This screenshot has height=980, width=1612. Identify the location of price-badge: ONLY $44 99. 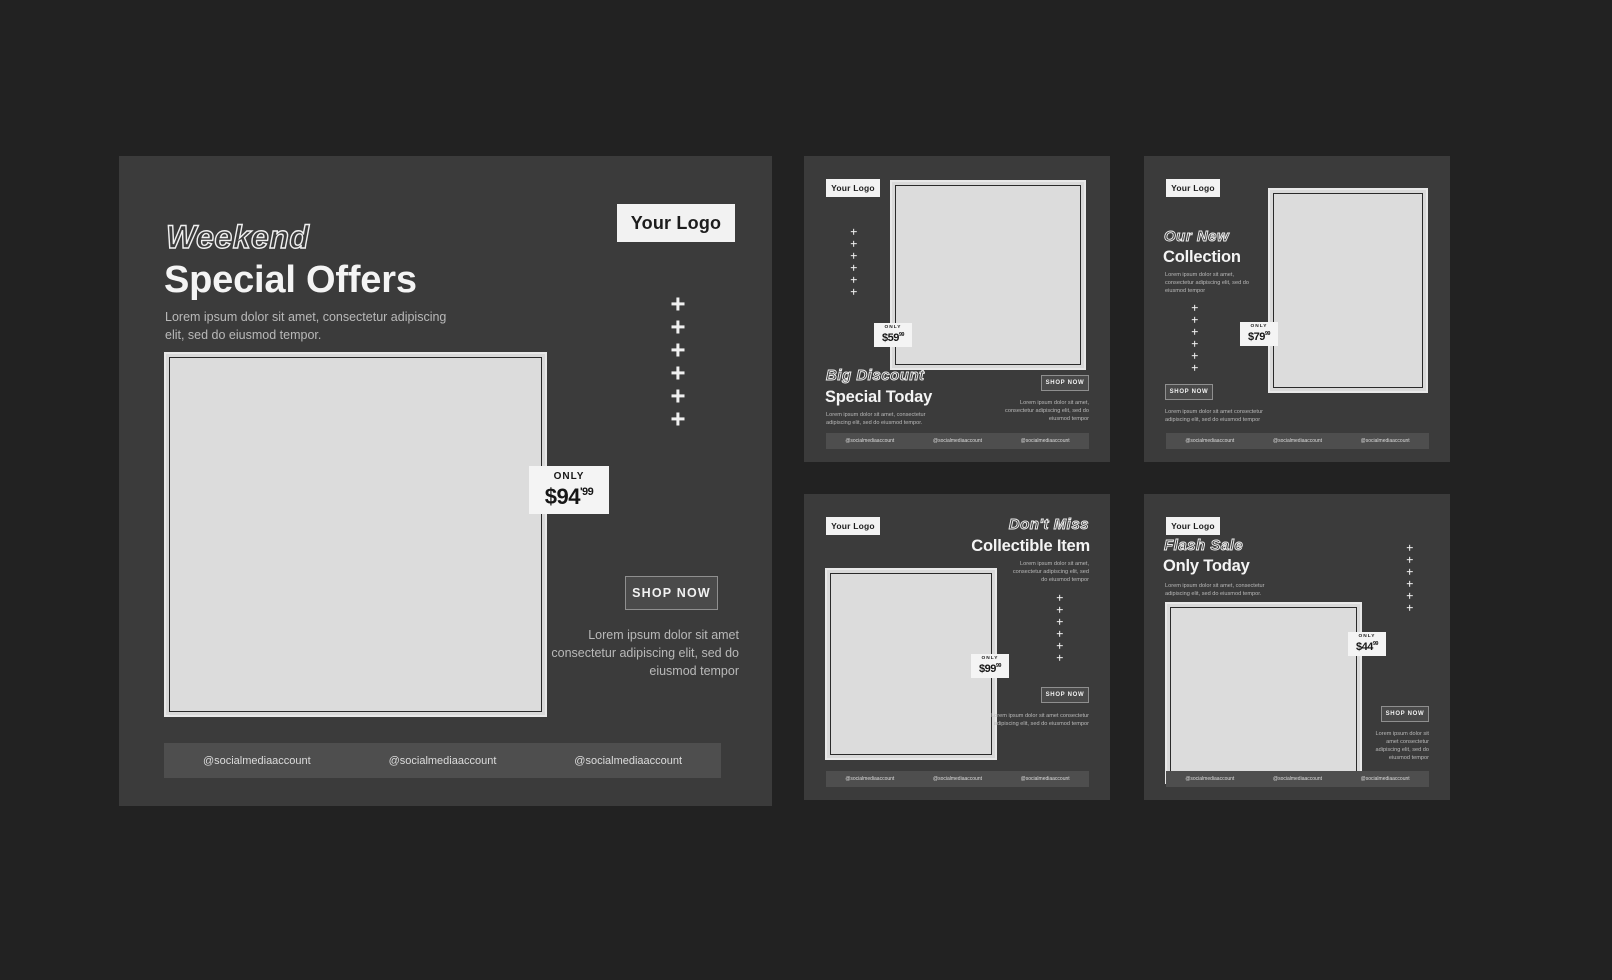
(1367, 644).